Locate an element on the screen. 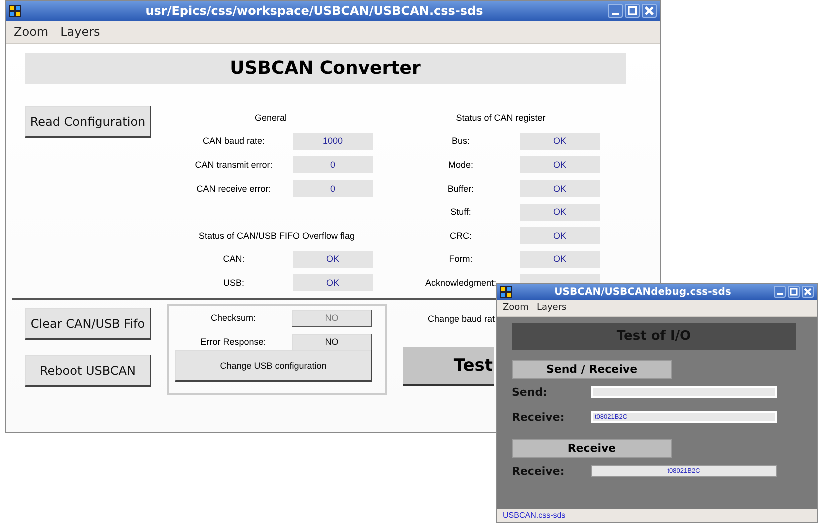 The image size is (818, 523). field-label: Error Response: is located at coordinates (234, 342).